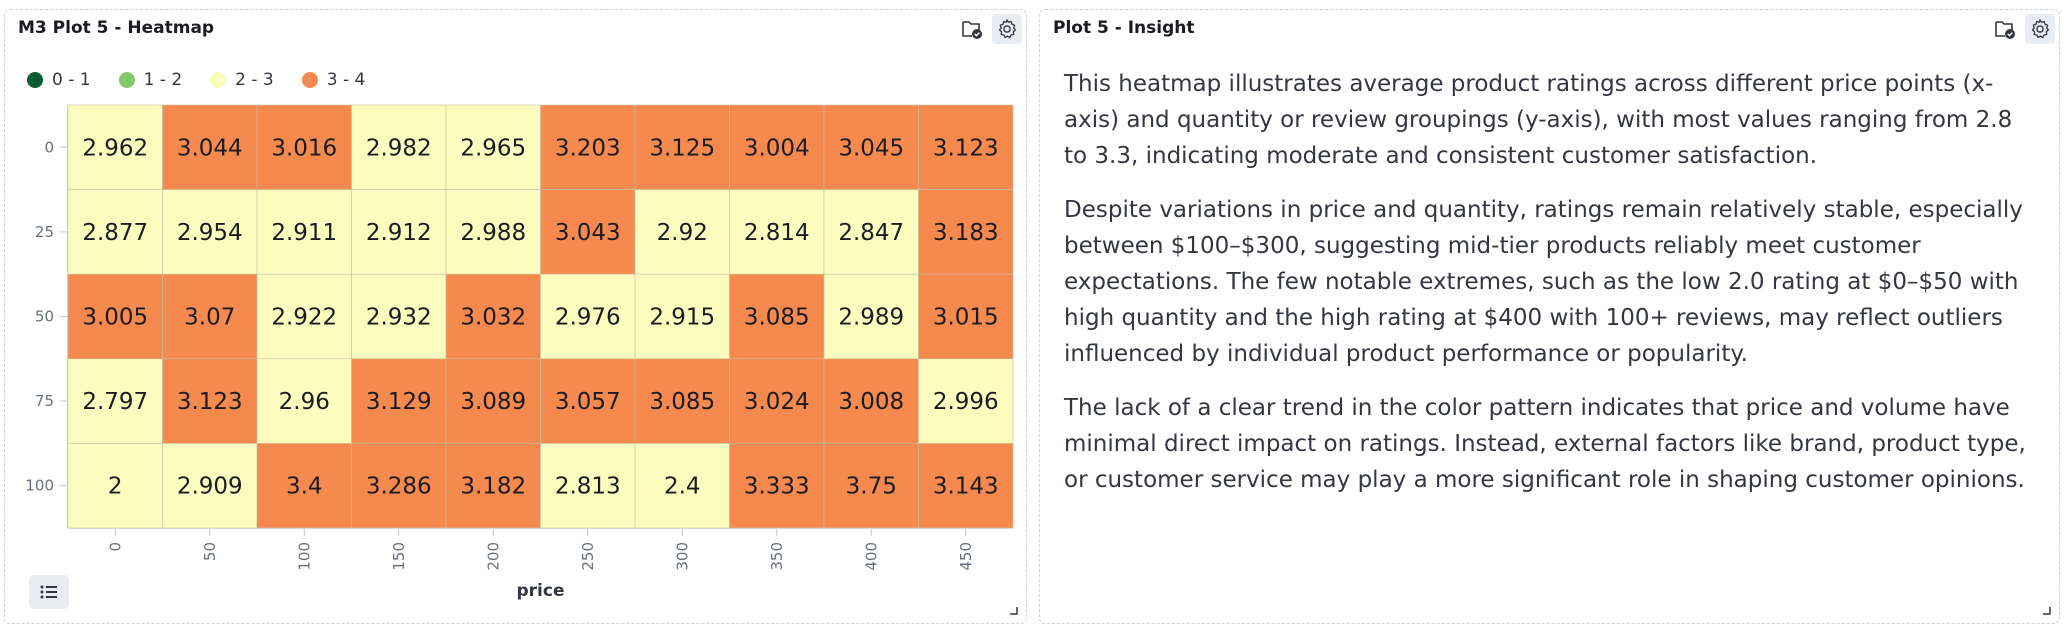  What do you see at coordinates (588, 233) in the screenshot?
I see `cell-value-label: 3.043` at bounding box center [588, 233].